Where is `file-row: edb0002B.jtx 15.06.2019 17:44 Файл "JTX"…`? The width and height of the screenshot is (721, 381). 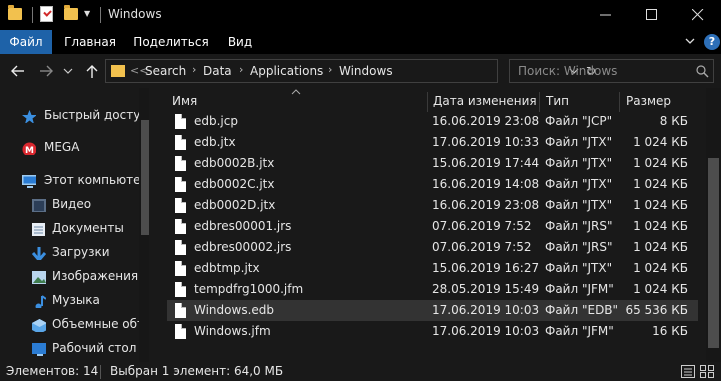 file-row: edb0002B.jtx 15.06.2019 17:44 Файл "JTX"… is located at coordinates (432, 163).